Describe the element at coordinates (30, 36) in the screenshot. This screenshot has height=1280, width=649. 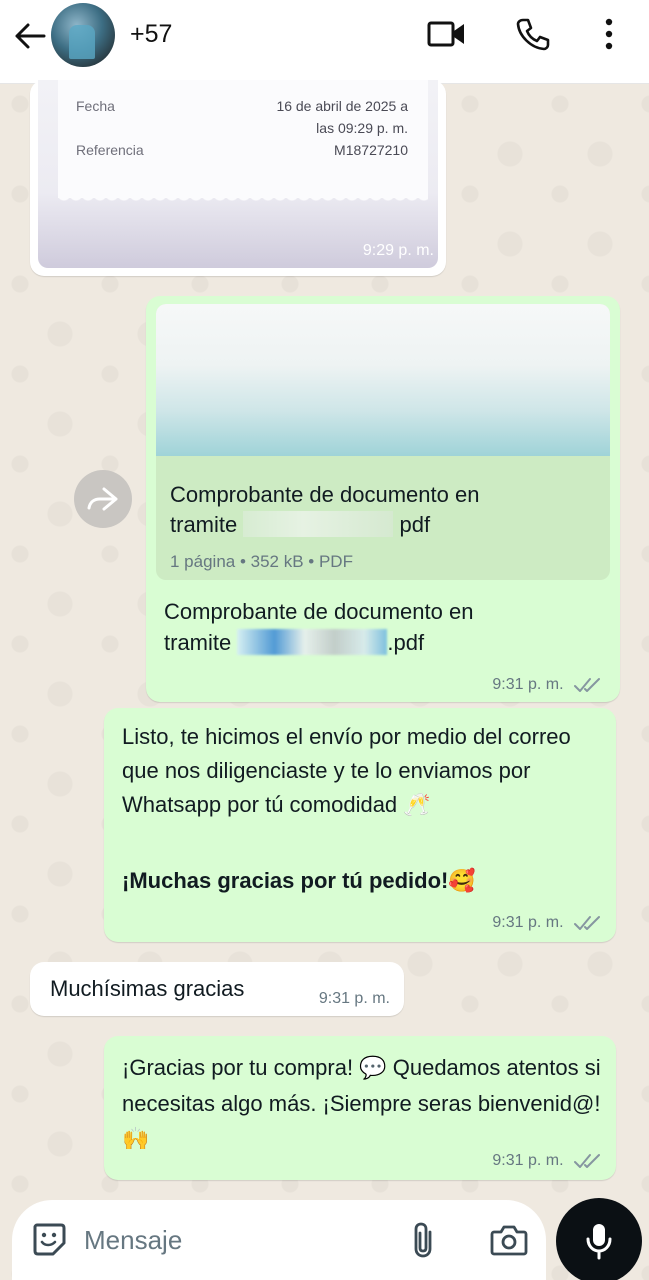
I see `back-arrow-icon` at that location.